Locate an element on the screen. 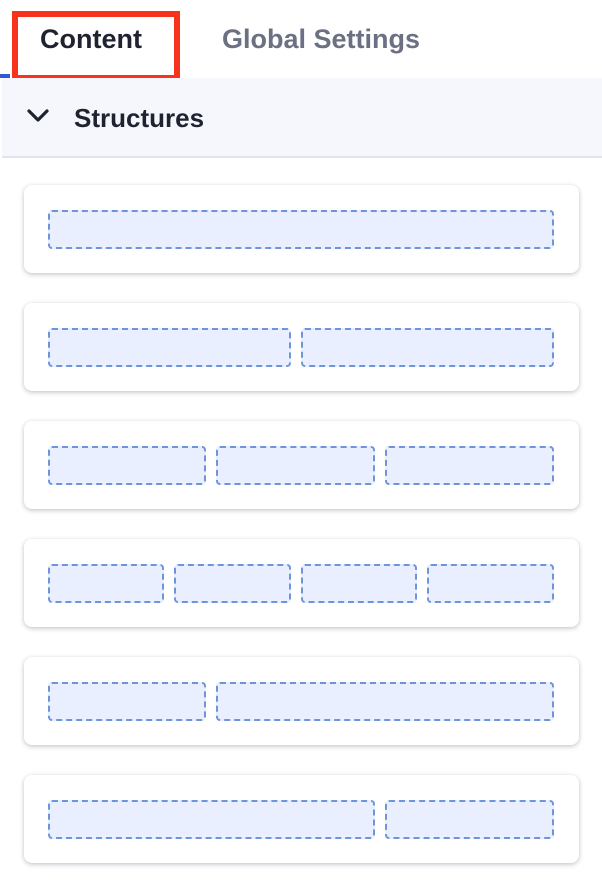 The image size is (602, 882). structure-card-2-columns is located at coordinates (301, 347).